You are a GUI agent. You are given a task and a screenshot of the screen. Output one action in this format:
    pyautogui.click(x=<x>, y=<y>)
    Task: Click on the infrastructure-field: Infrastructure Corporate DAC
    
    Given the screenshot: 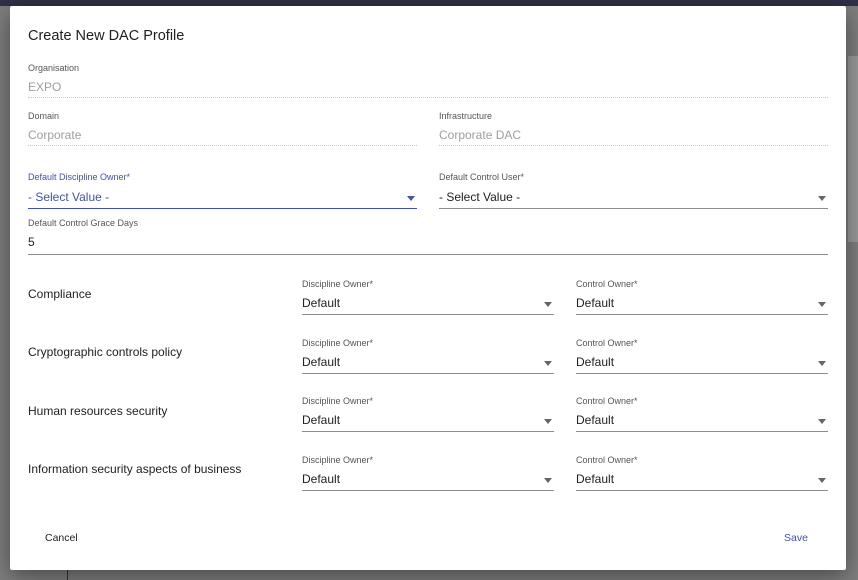 What is the action you would take?
    pyautogui.click(x=633, y=128)
    